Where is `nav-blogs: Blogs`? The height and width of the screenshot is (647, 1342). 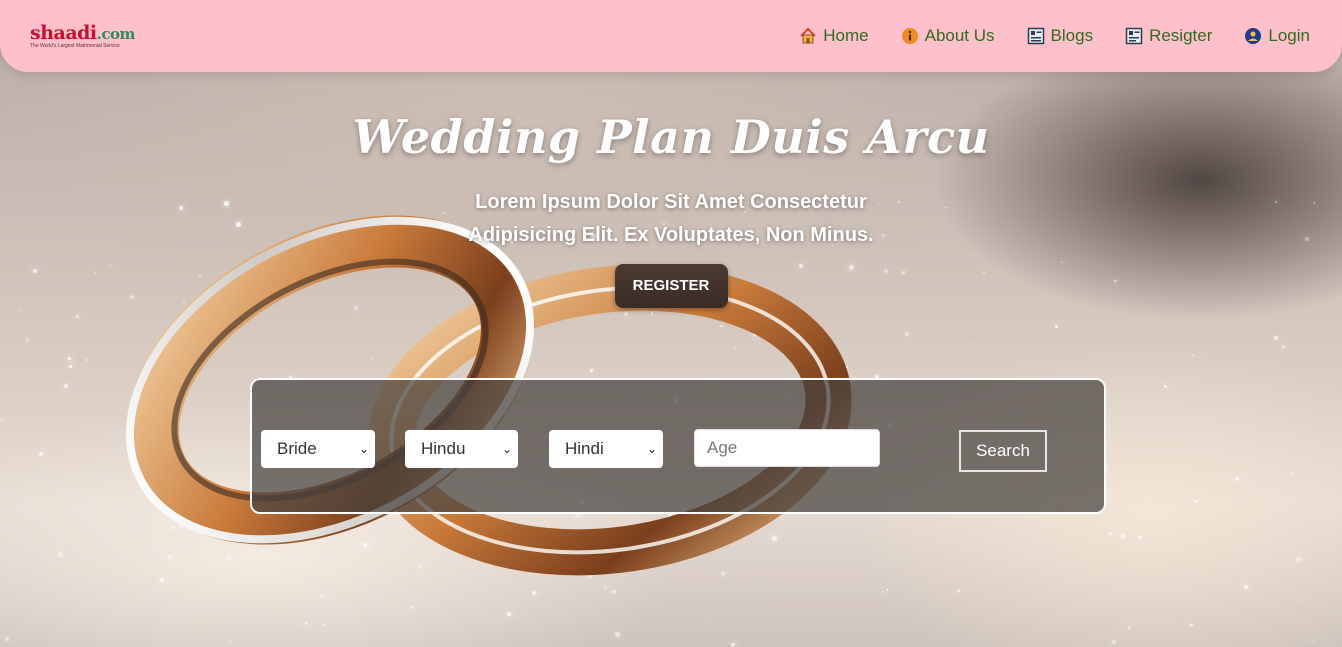
nav-blogs: Blogs is located at coordinates (1060, 36).